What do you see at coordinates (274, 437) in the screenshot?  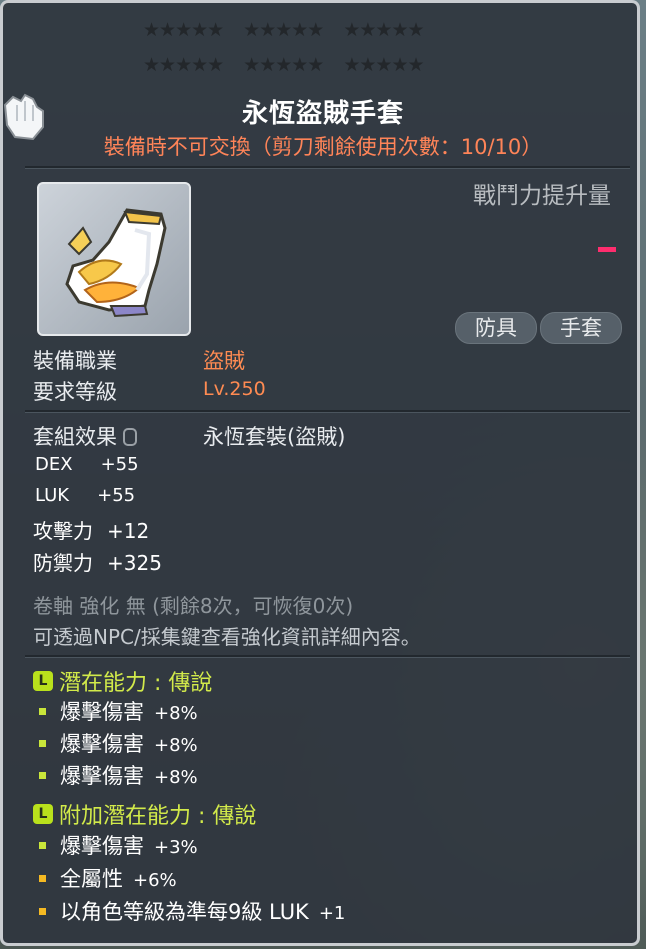 I see `set-name: 永恆套裝(盜賊)` at bounding box center [274, 437].